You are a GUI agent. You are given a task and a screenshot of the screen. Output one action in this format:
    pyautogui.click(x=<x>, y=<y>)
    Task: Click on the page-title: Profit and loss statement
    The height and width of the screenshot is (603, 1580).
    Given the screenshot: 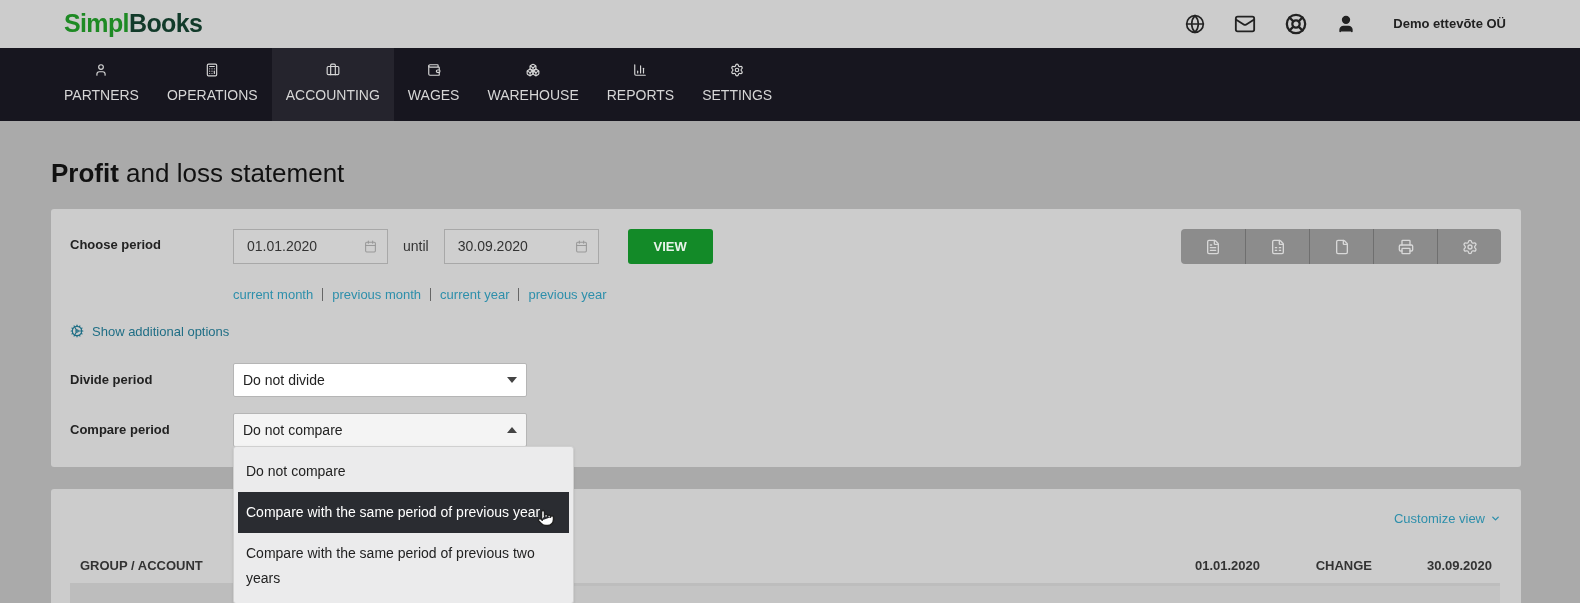 What is the action you would take?
    pyautogui.click(x=198, y=173)
    